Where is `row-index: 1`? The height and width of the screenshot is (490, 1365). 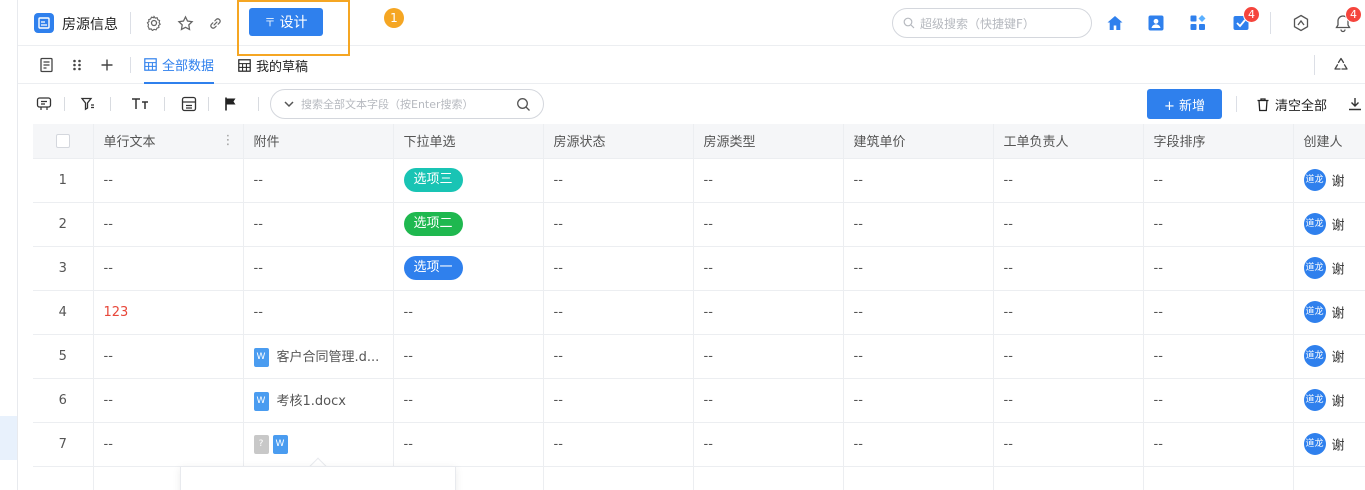
row-index: 1 is located at coordinates (63, 180).